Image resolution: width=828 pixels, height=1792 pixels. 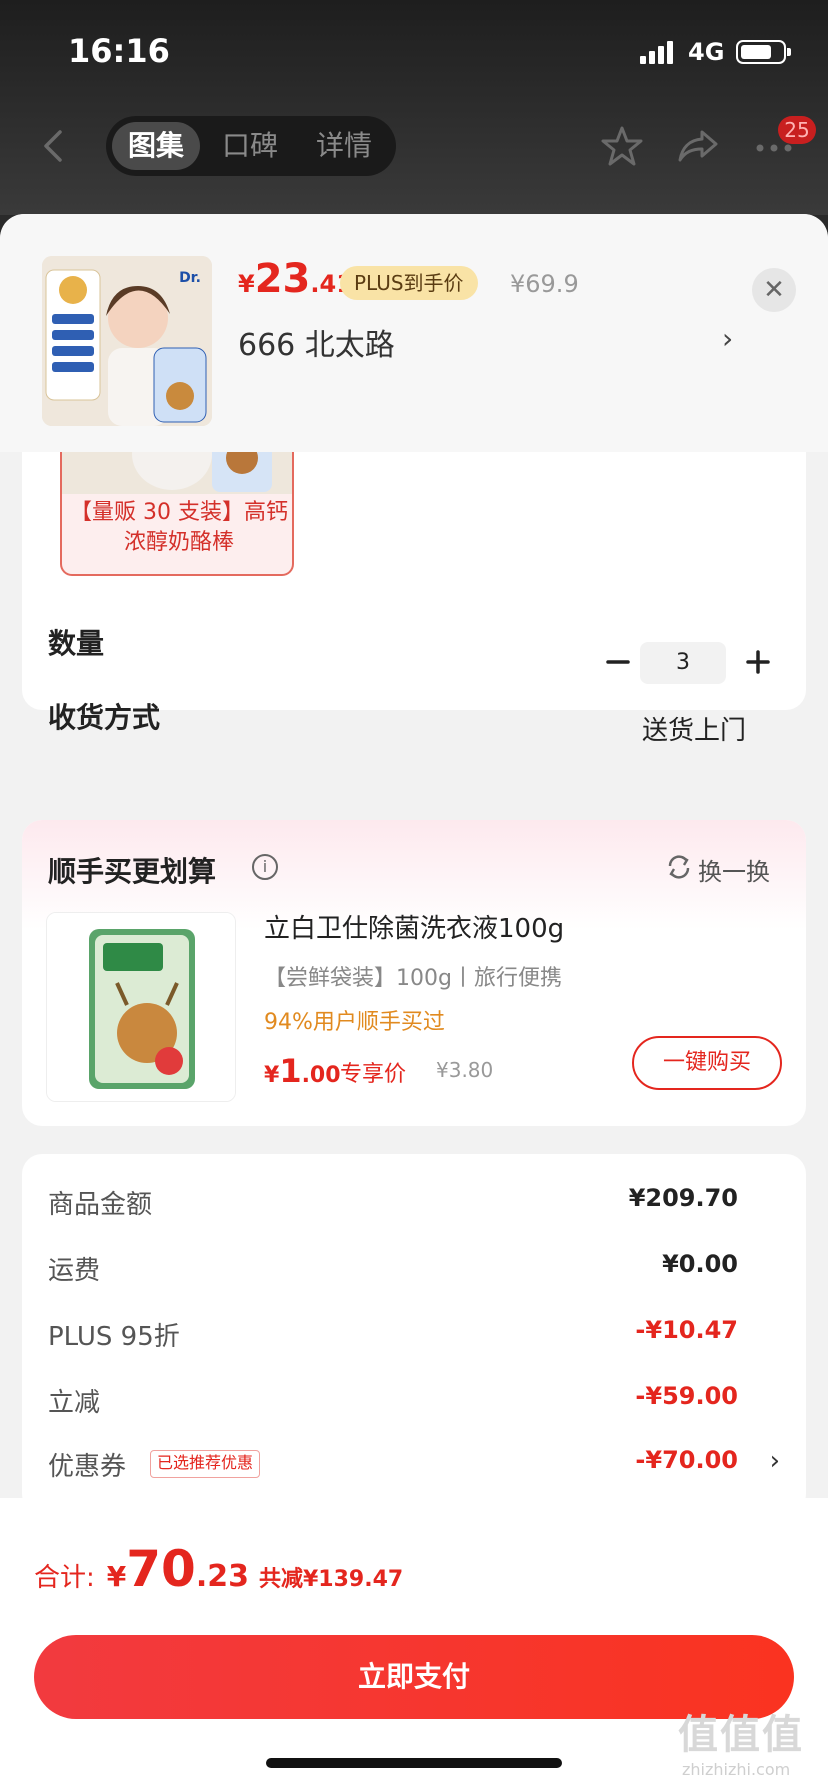 I want to click on summary-value: -¥10.47, so click(x=686, y=1330).